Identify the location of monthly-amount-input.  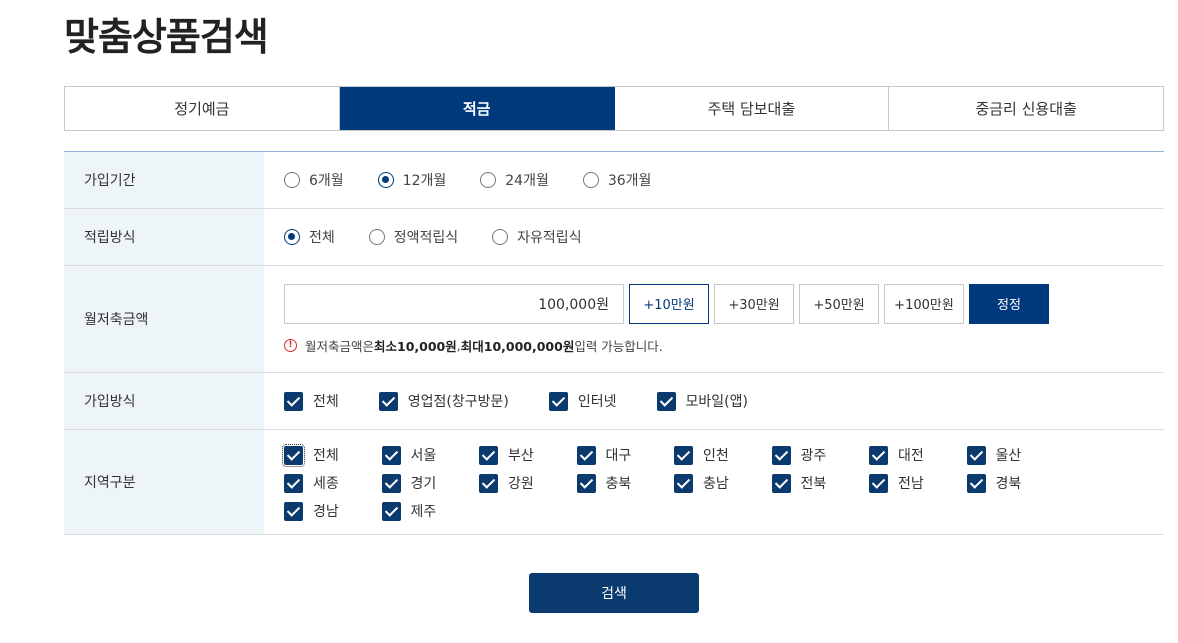
(454, 303).